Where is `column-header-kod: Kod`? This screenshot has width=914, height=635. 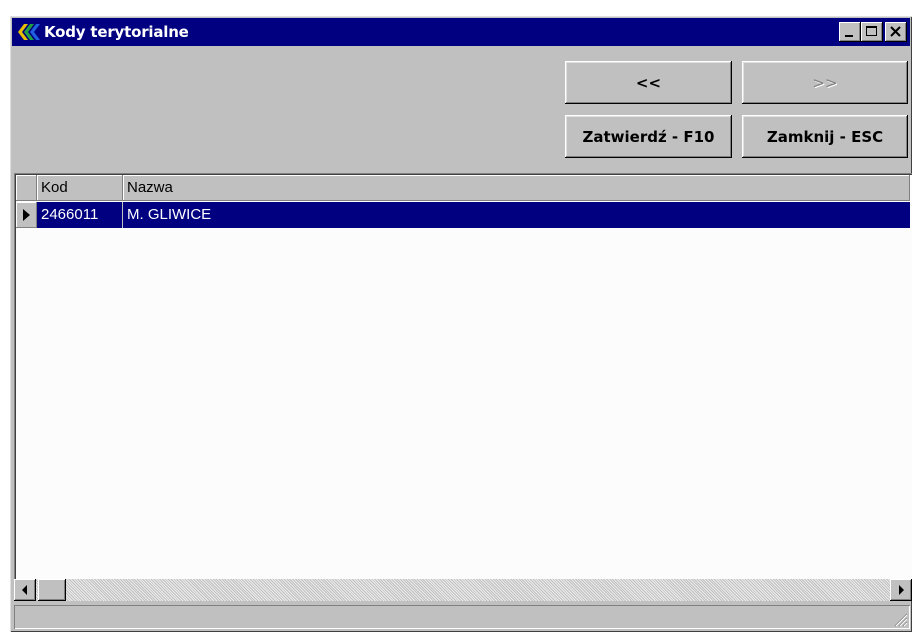
column-header-kod: Kod is located at coordinates (80, 188).